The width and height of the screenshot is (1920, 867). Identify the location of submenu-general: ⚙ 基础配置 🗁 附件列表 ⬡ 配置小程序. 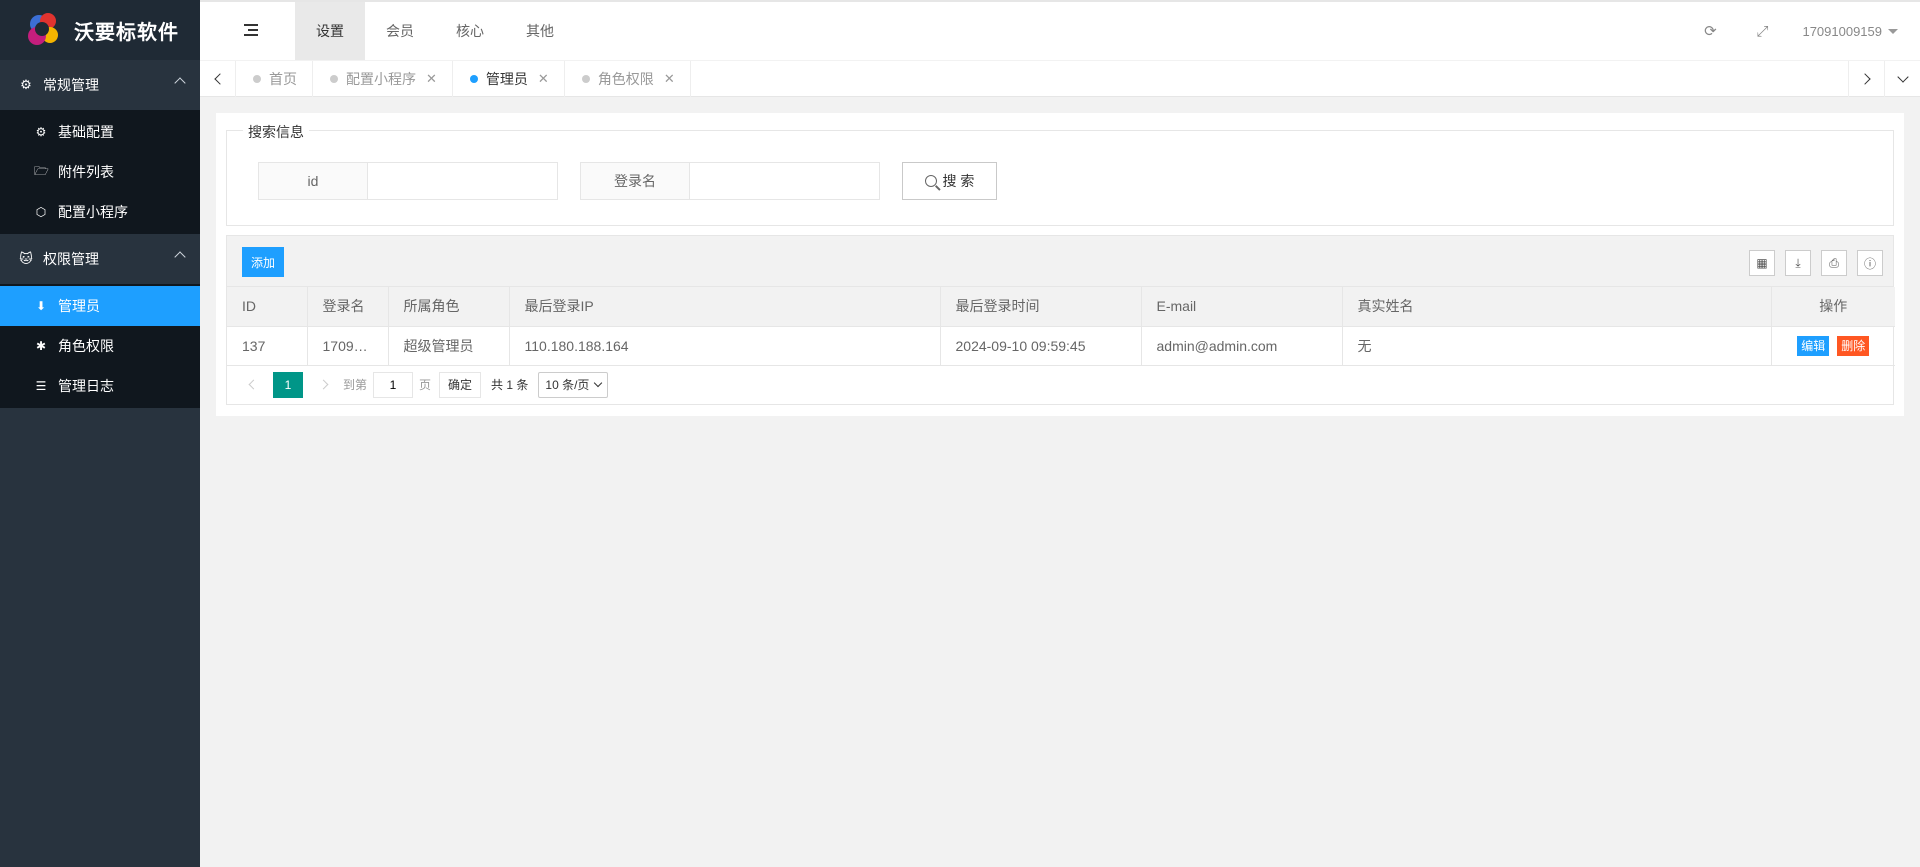
(100, 172).